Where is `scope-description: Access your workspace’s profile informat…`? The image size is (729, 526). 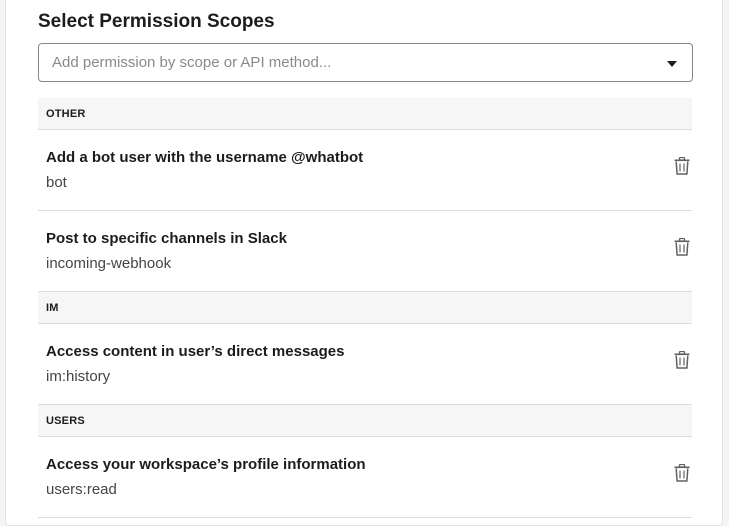
scope-description: Access your workspace’s profile informat… is located at coordinates (206, 464).